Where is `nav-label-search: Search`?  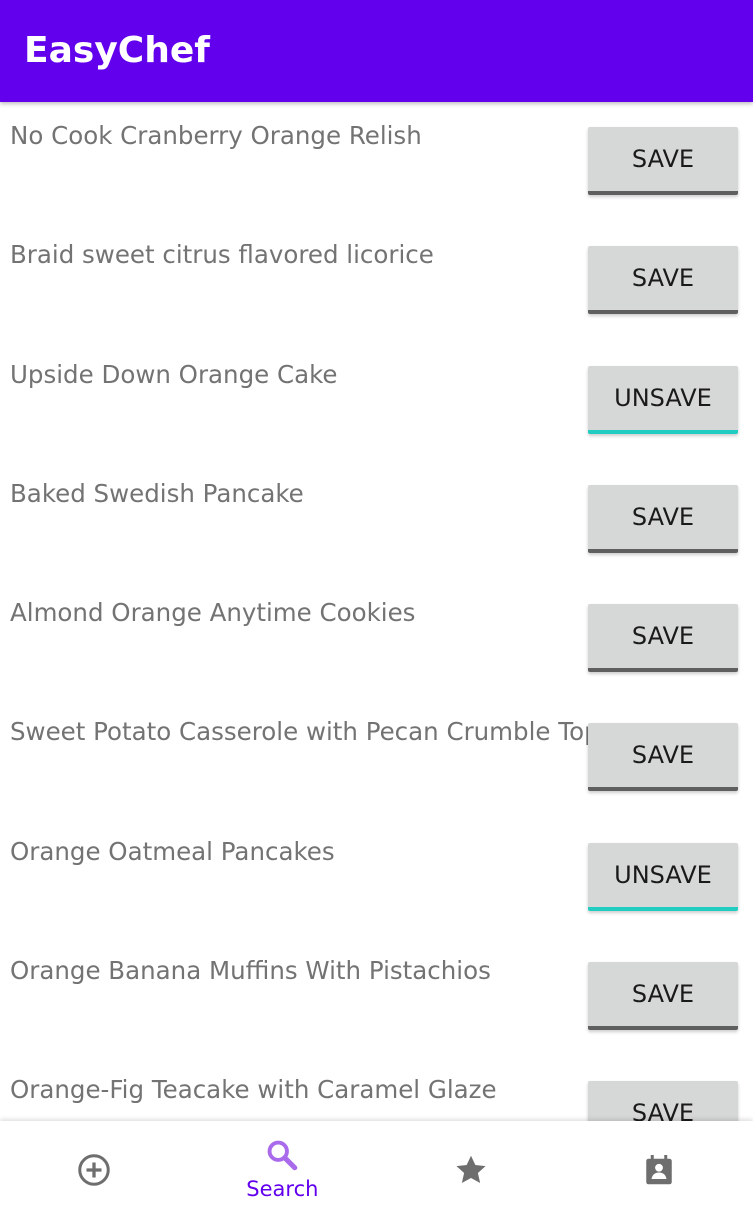
nav-label-search: Search is located at coordinates (282, 1189).